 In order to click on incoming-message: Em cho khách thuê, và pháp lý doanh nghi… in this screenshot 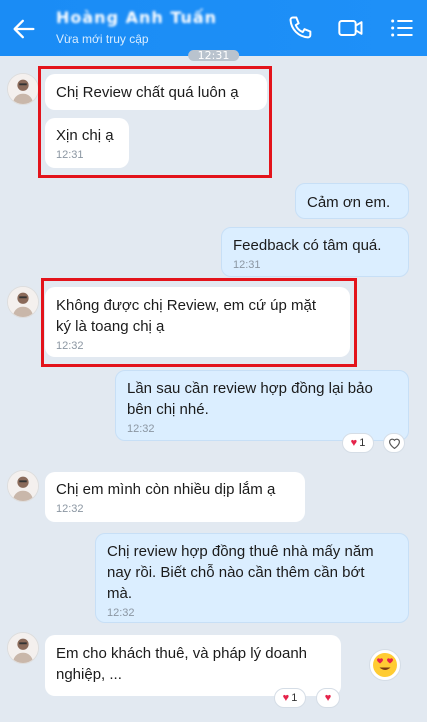, I will do `click(193, 665)`.